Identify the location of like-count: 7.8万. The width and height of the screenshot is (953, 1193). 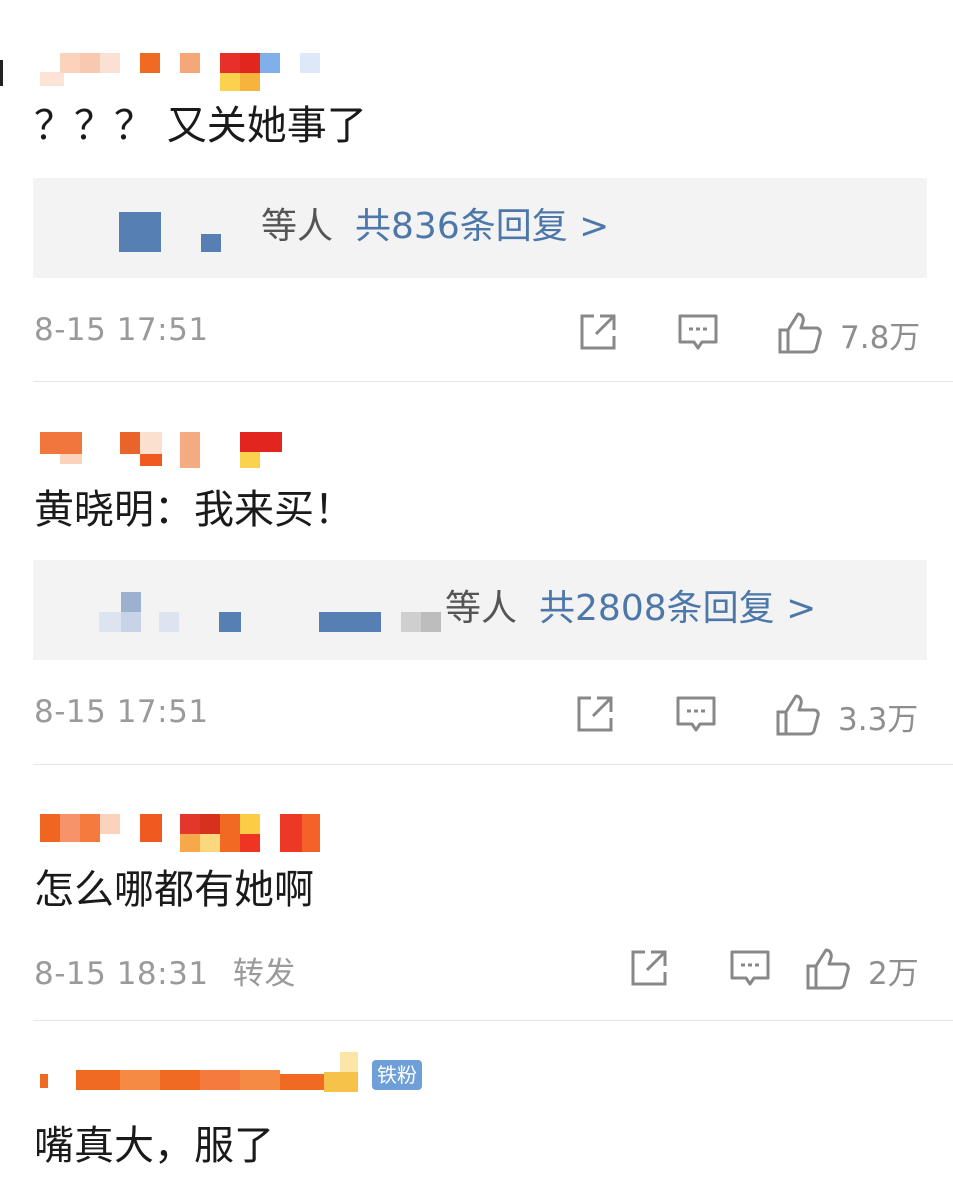
(880, 338).